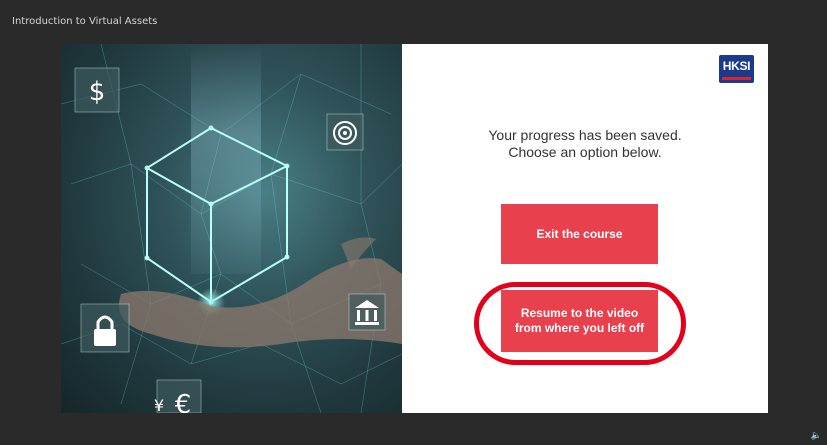 Image resolution: width=827 pixels, height=445 pixels. What do you see at coordinates (105, 328) in the screenshot?
I see `lock-icon` at bounding box center [105, 328].